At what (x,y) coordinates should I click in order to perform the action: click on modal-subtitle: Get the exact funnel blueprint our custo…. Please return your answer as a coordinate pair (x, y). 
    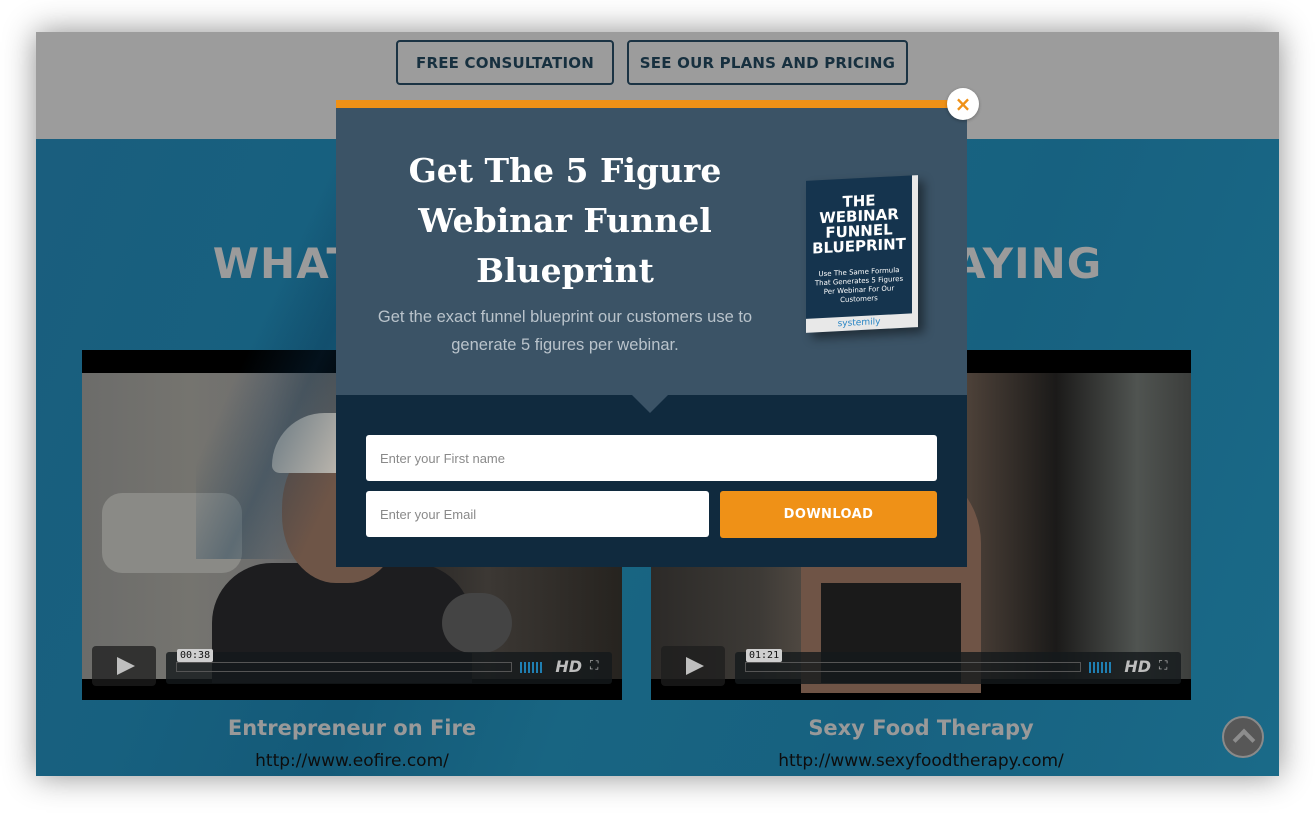
    Looking at the image, I should click on (565, 331).